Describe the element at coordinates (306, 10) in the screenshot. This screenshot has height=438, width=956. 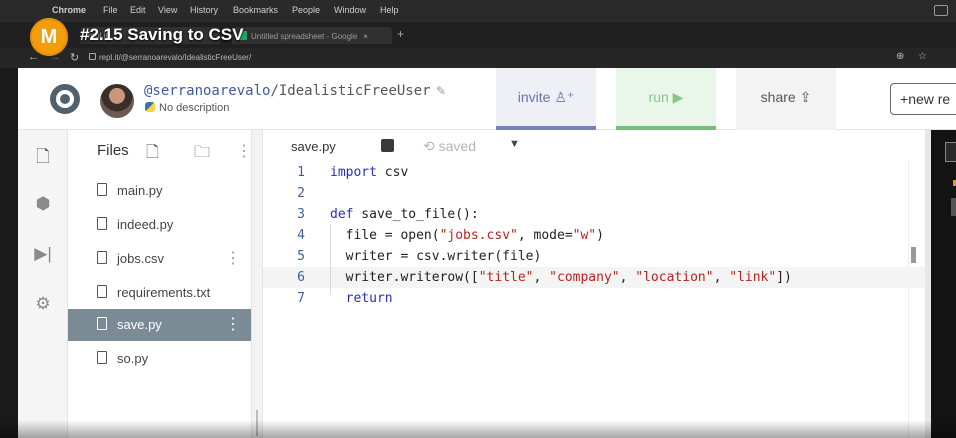
I see `menu-people: People` at that location.